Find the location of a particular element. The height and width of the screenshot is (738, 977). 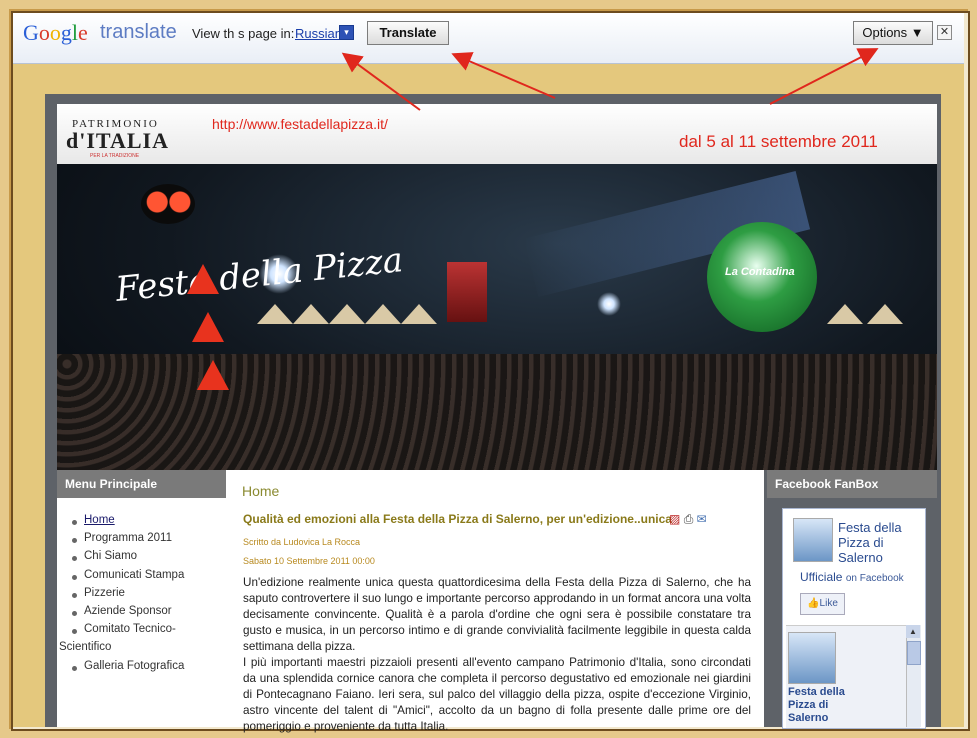

menu-item-comunicati: Comunicati Stampa is located at coordinates (144, 578).